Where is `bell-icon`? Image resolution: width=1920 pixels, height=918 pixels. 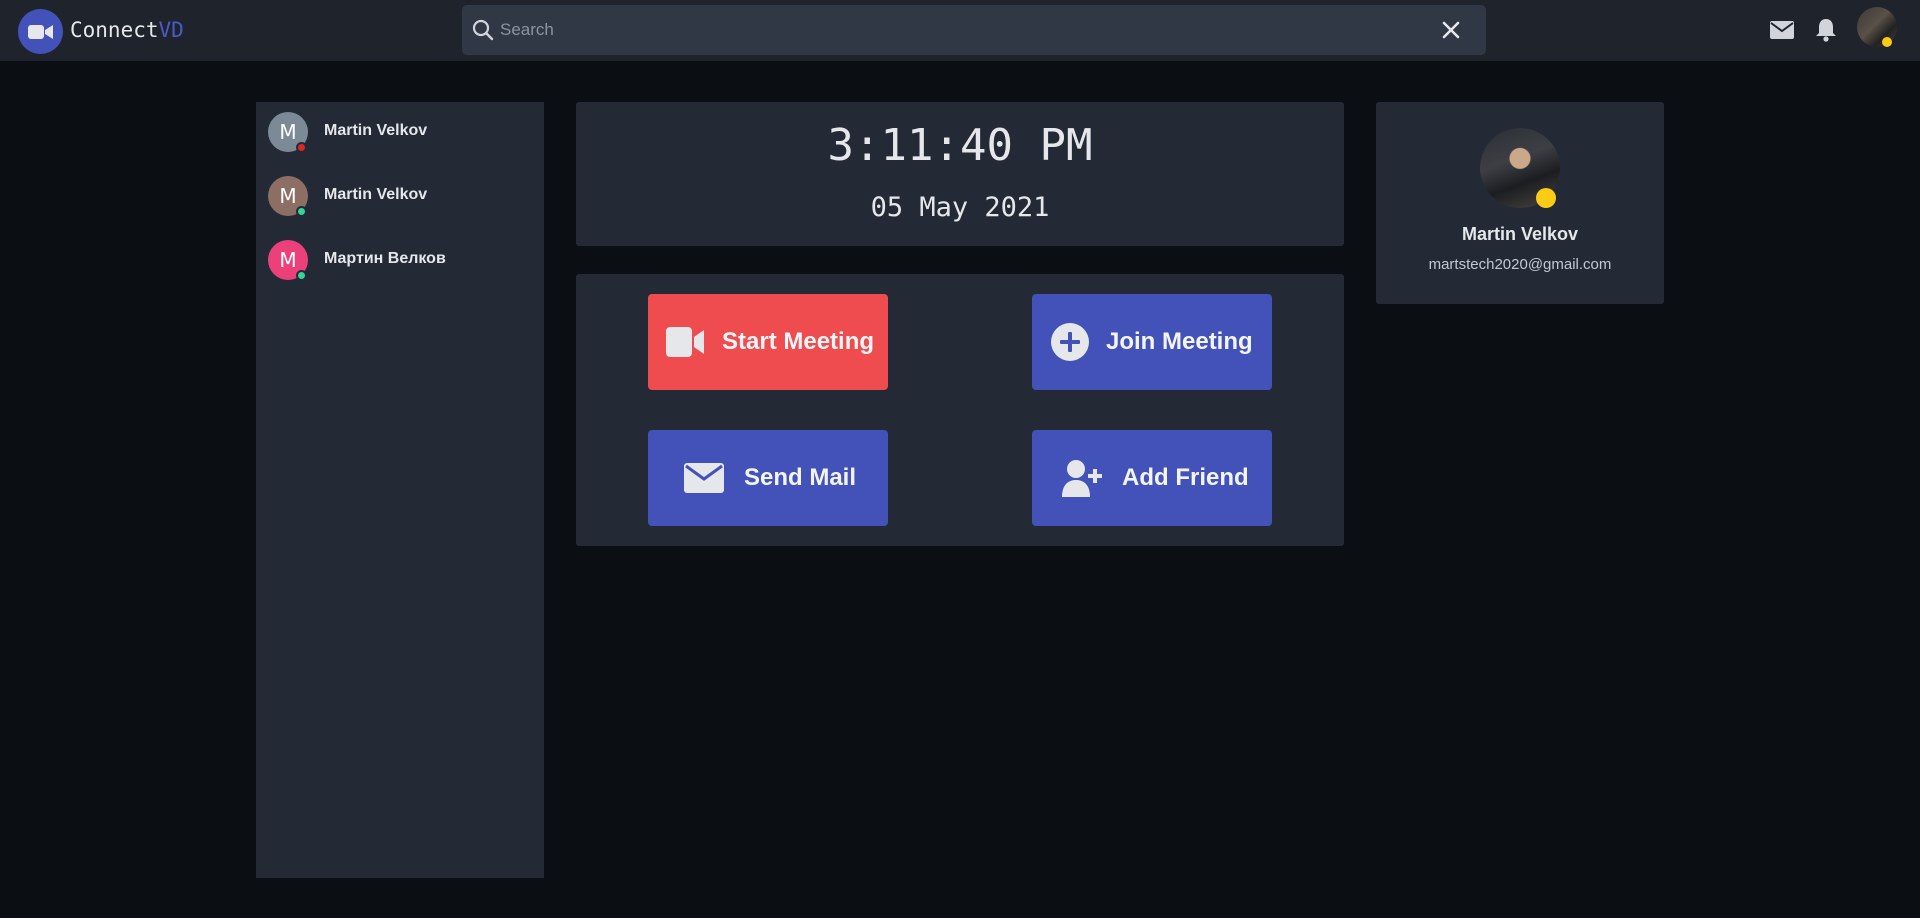
bell-icon is located at coordinates (1826, 30).